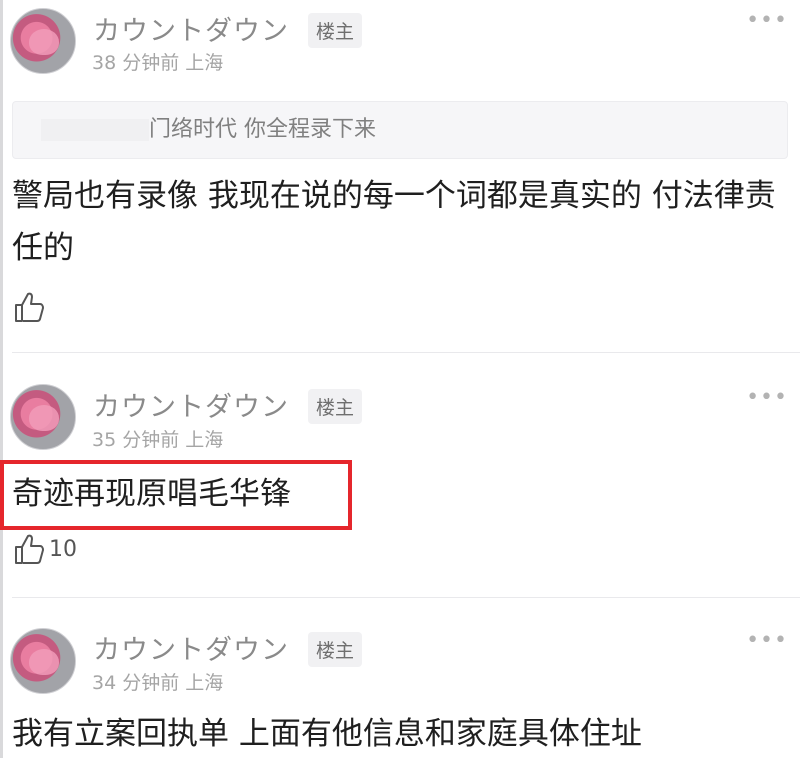 The image size is (800, 760). I want to click on like-button: 10, so click(45, 549).